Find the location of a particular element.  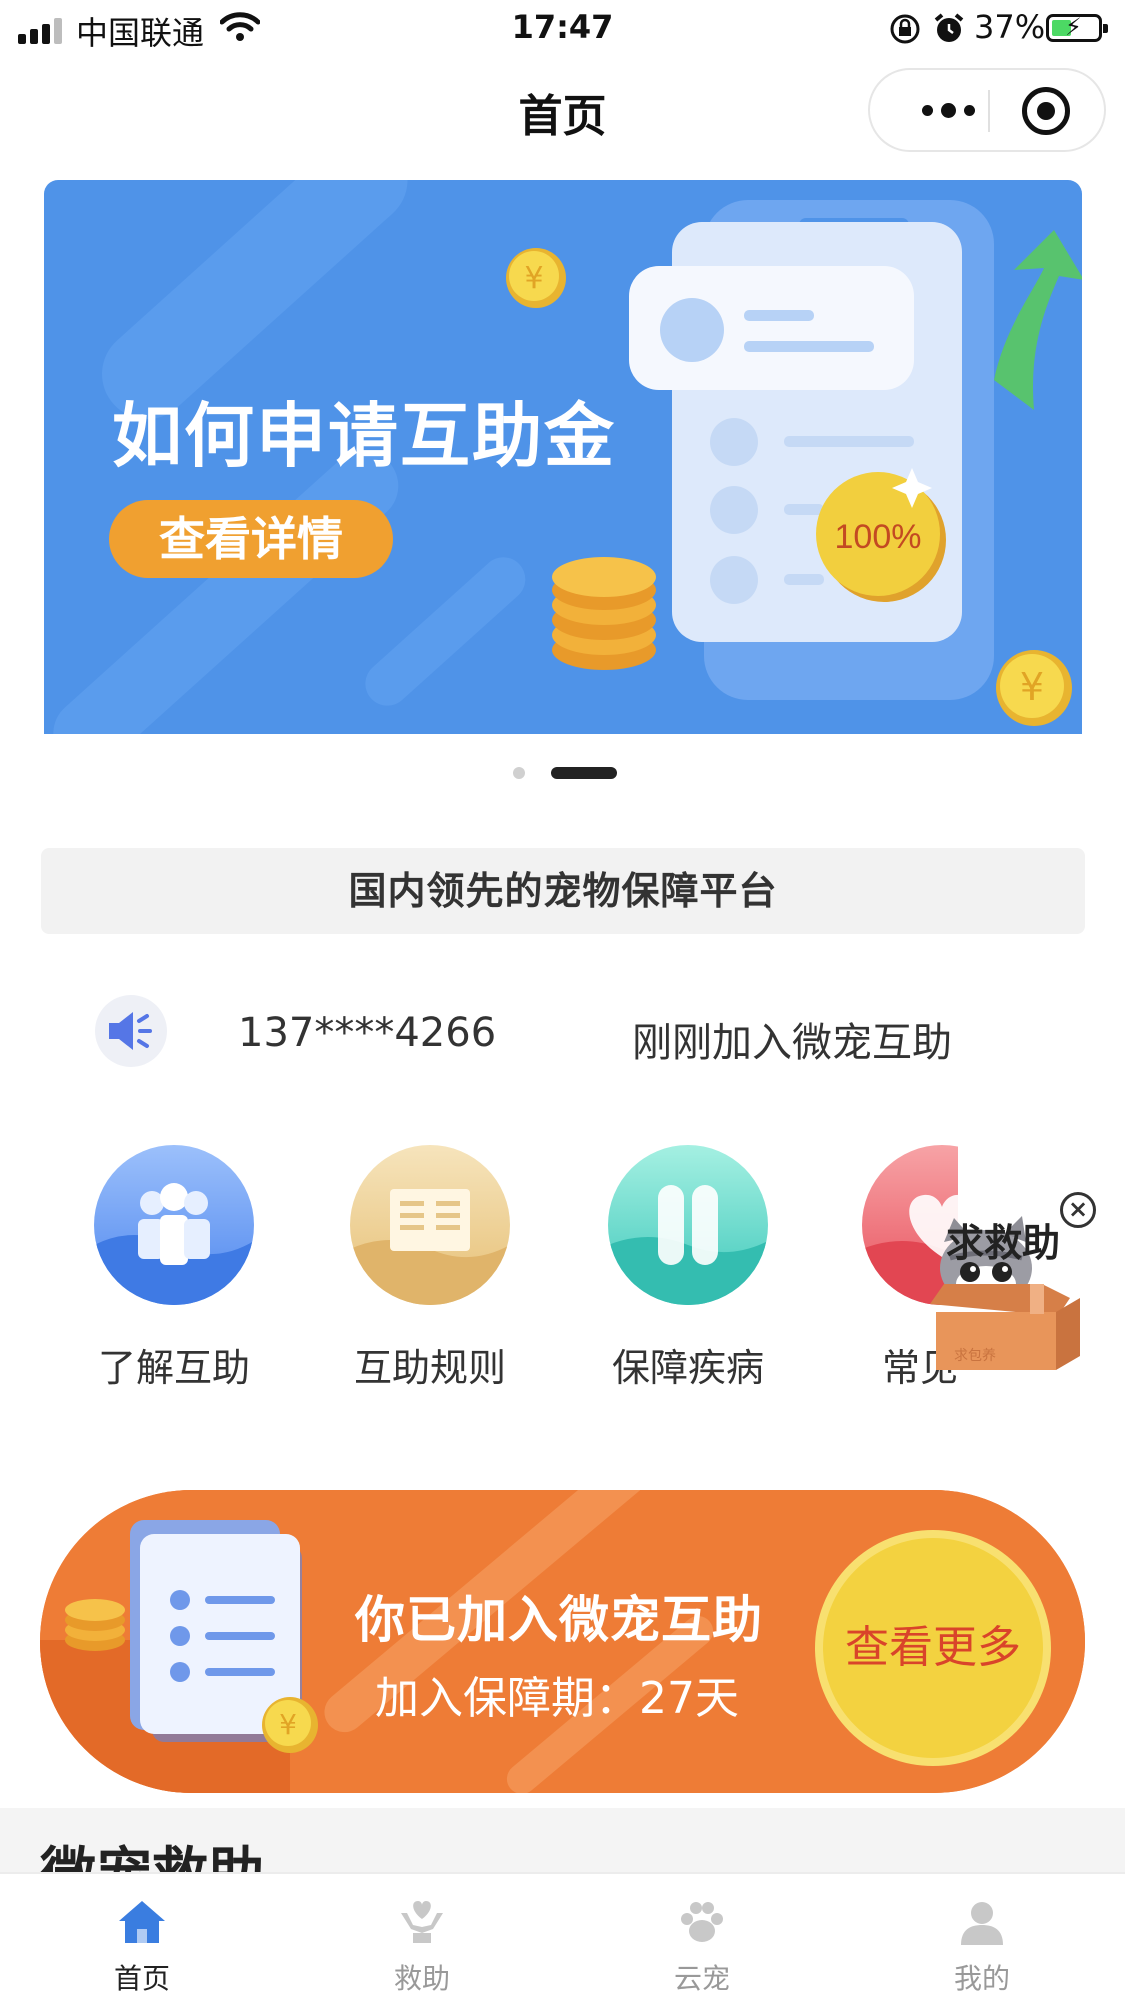

hands-heart-icon is located at coordinates (422, 1922).